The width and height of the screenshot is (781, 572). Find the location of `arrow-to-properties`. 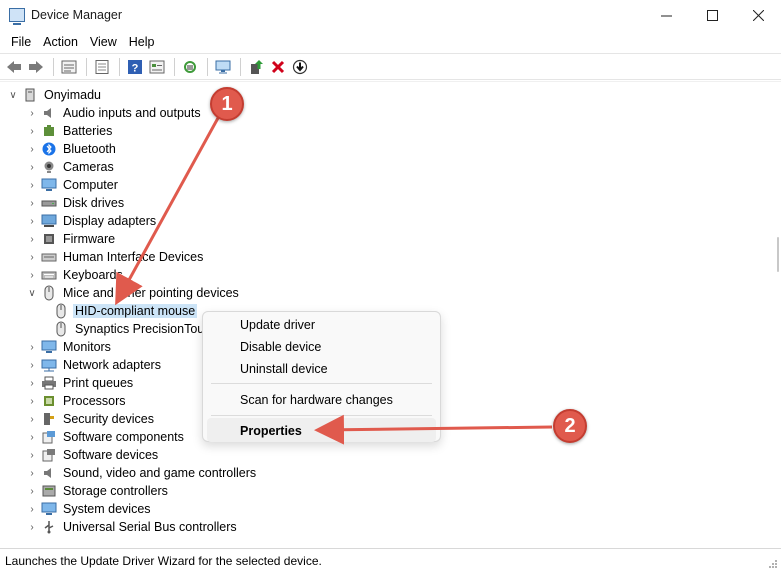

arrow-to-properties is located at coordinates (433, 429).